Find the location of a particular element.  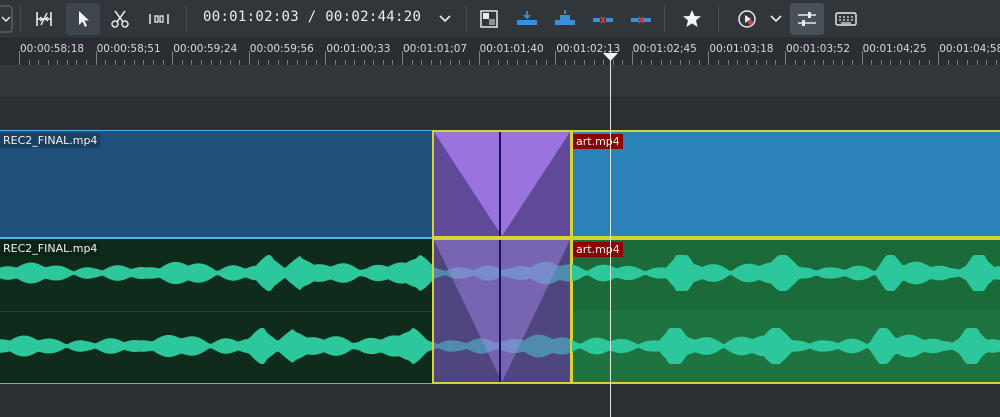

timeline-toolbar: 00:01:02:03 / 00:02:44:20 is located at coordinates (500, 19).